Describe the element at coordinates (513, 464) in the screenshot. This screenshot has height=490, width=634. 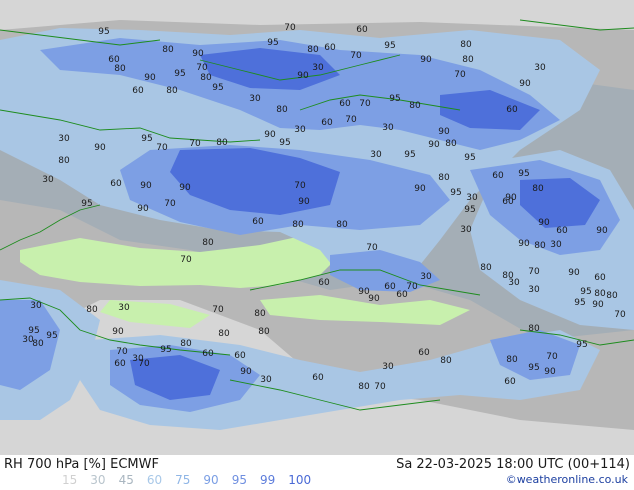
I see `valid-time: Sa 22-03-2025 18:00 UTC (00+114)` at that location.